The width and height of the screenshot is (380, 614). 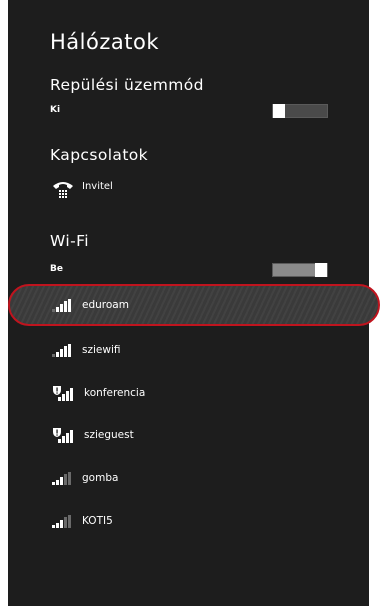 I want to click on connection-item-invitel: Invitel, so click(x=82, y=190).